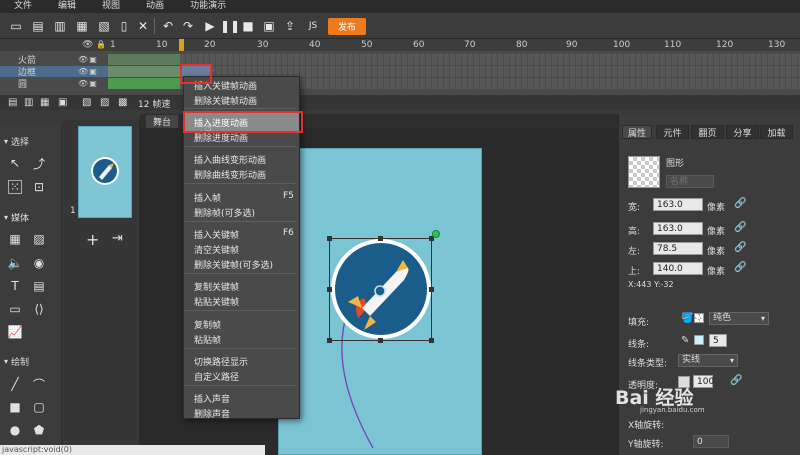 Image resolution: width=800 pixels, height=455 pixels. What do you see at coordinates (225, 100) in the screenshot?
I see `menu-delete-keyframe-anim: 删除关键帧动画` at bounding box center [225, 100].